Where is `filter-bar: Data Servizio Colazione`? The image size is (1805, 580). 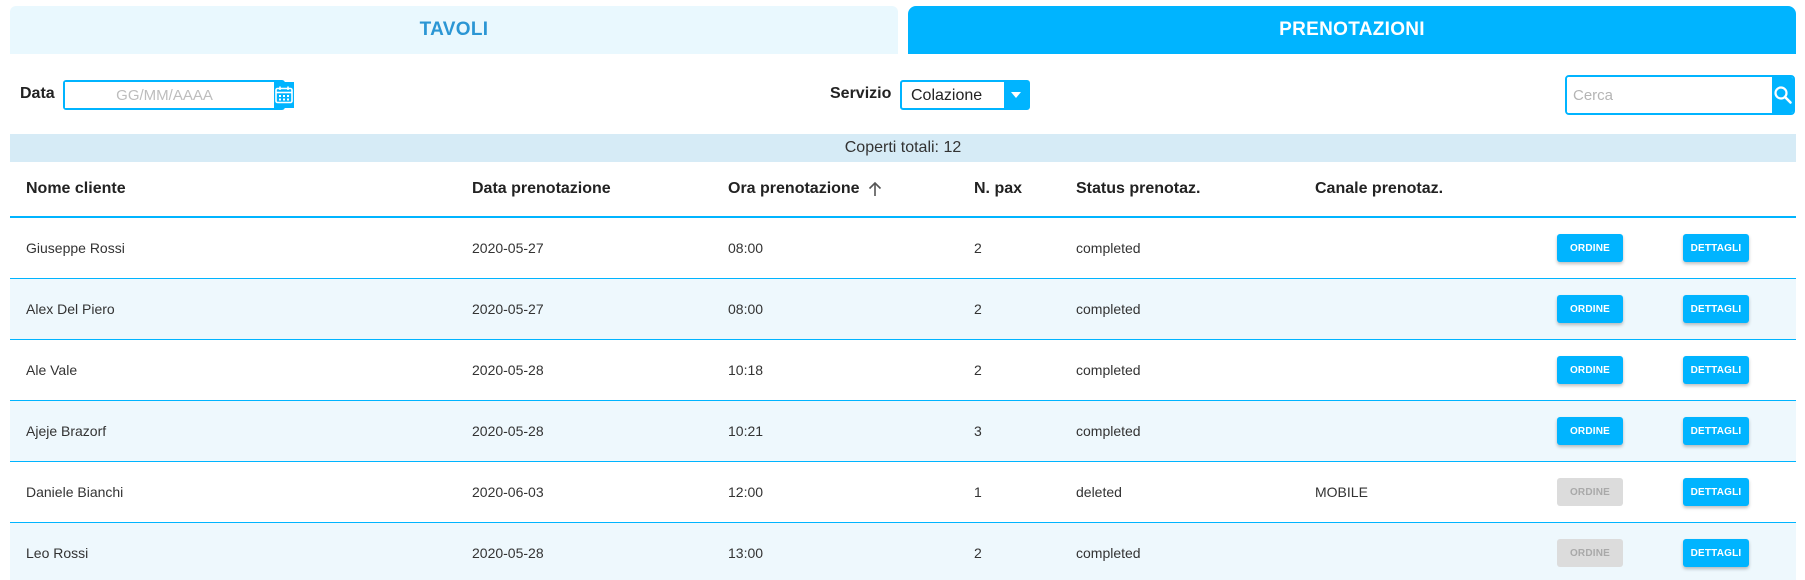 filter-bar: Data Servizio Colazione is located at coordinates (902, 95).